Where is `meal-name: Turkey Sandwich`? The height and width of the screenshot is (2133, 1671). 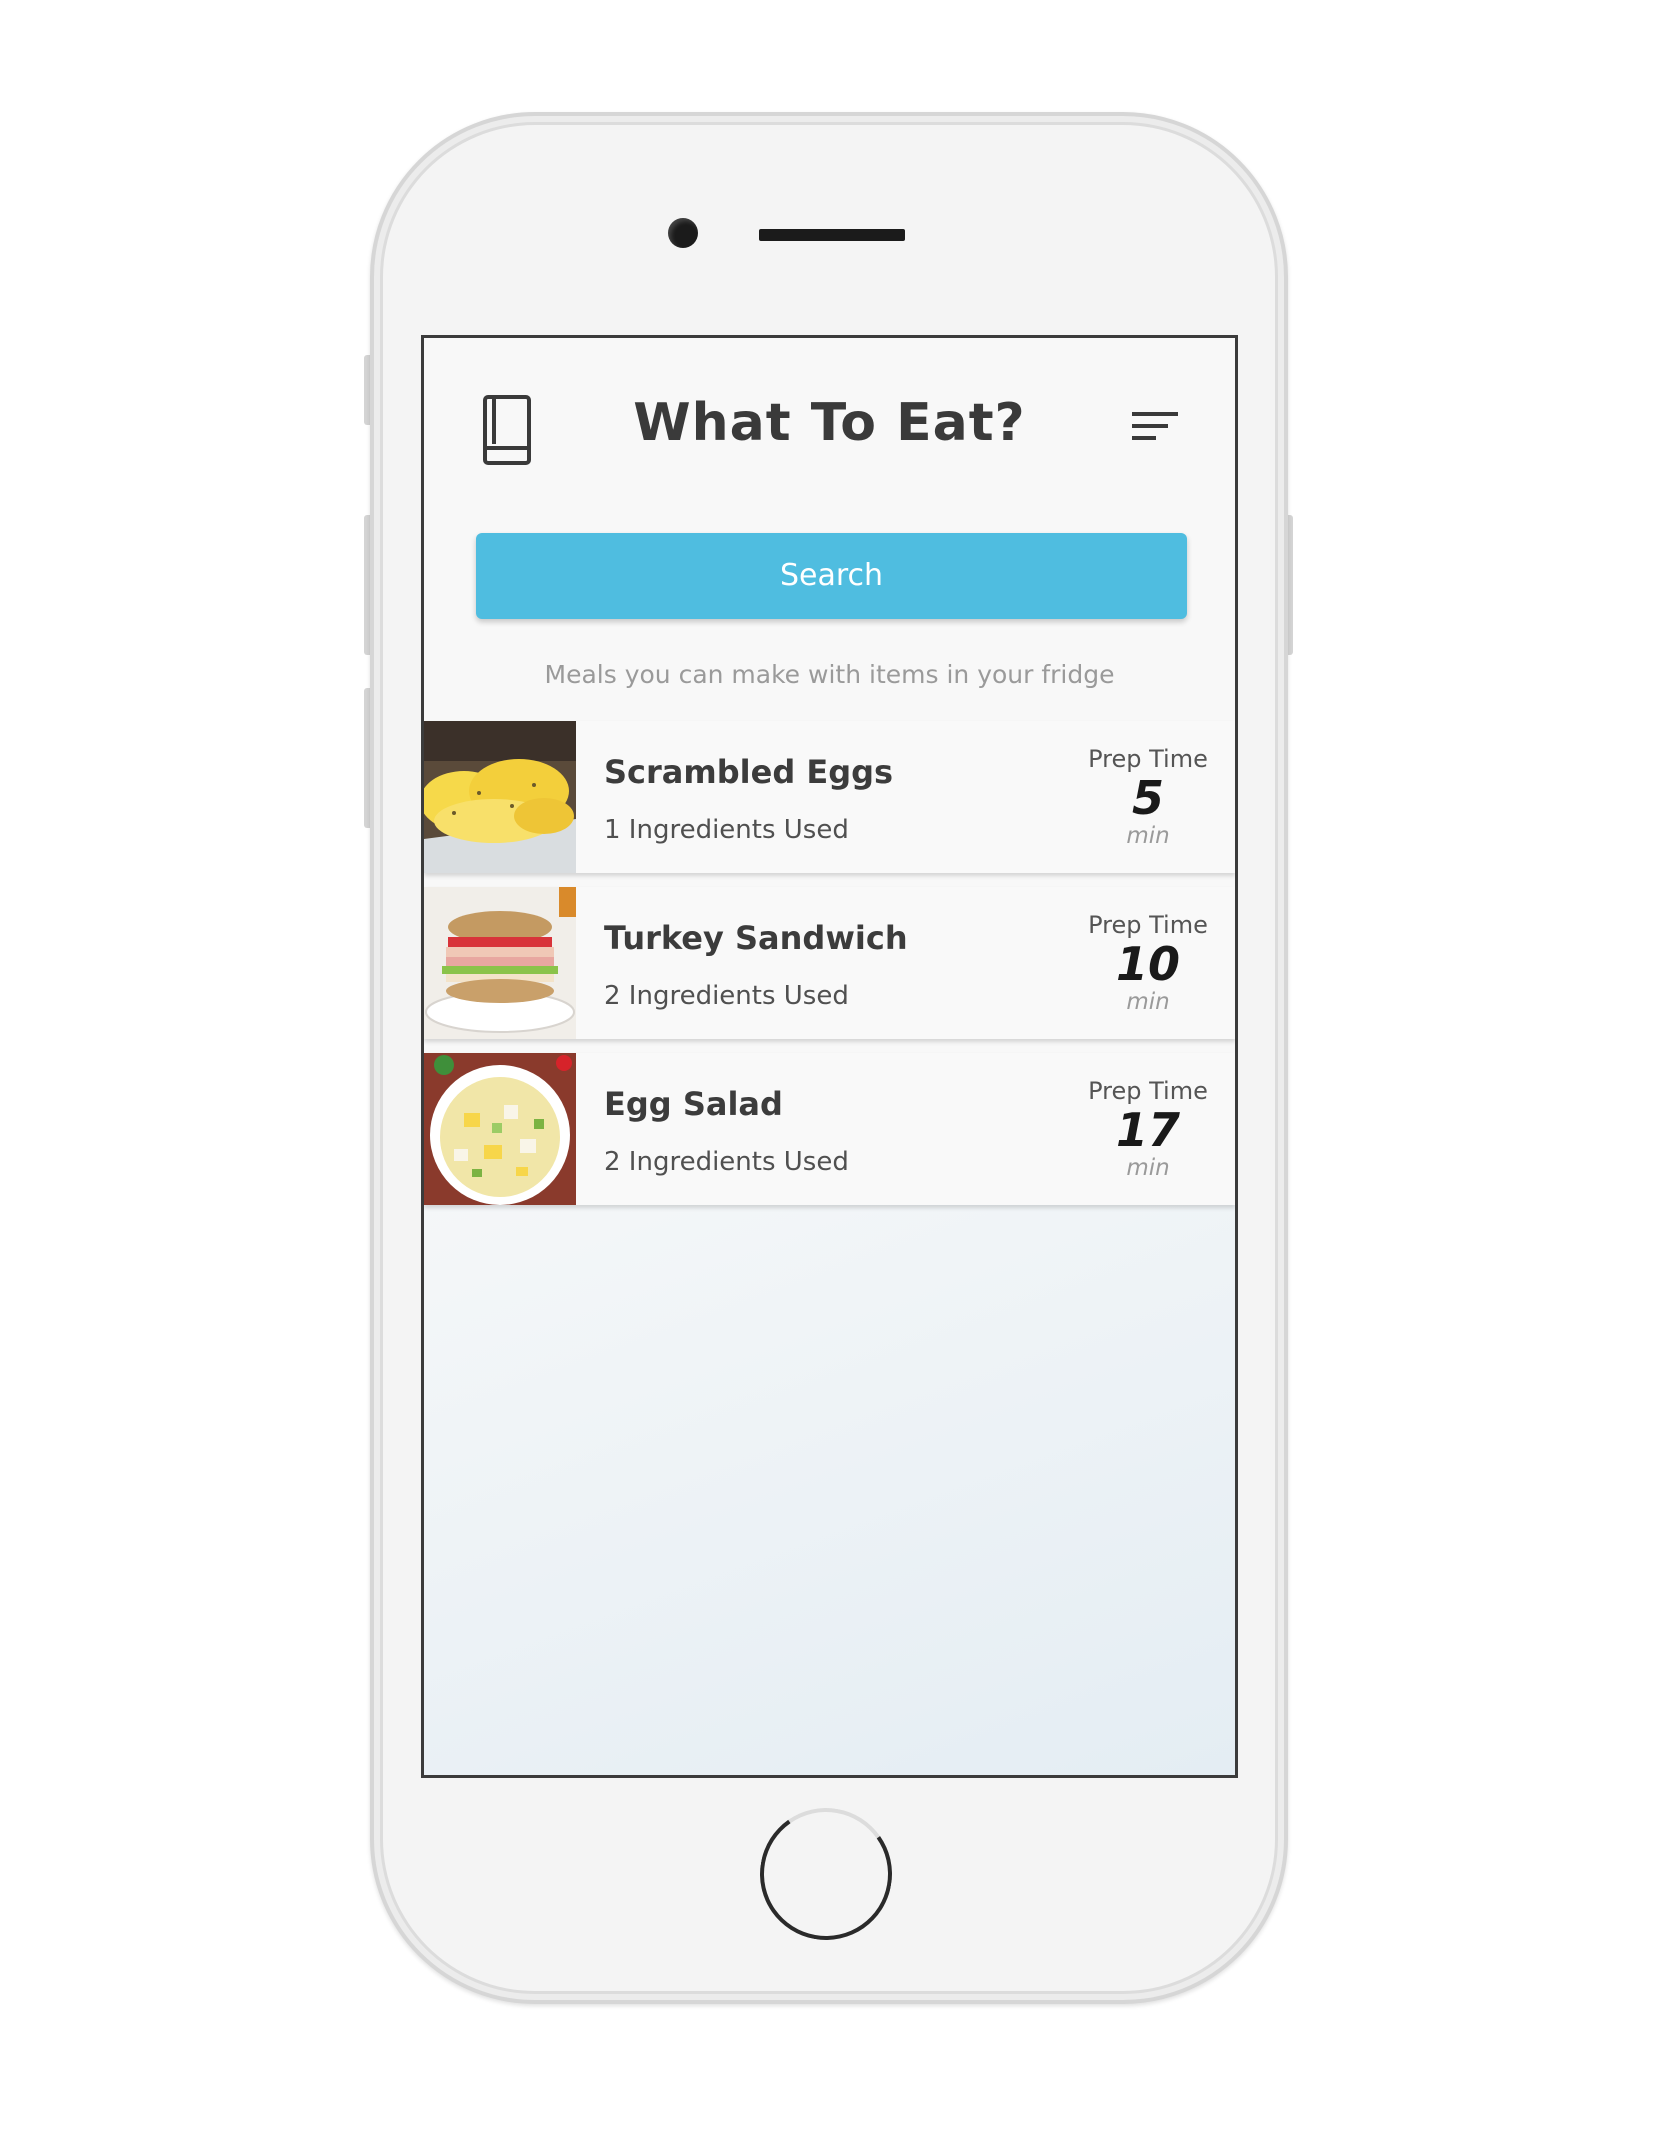
meal-name: Turkey Sandwich is located at coordinates (756, 938).